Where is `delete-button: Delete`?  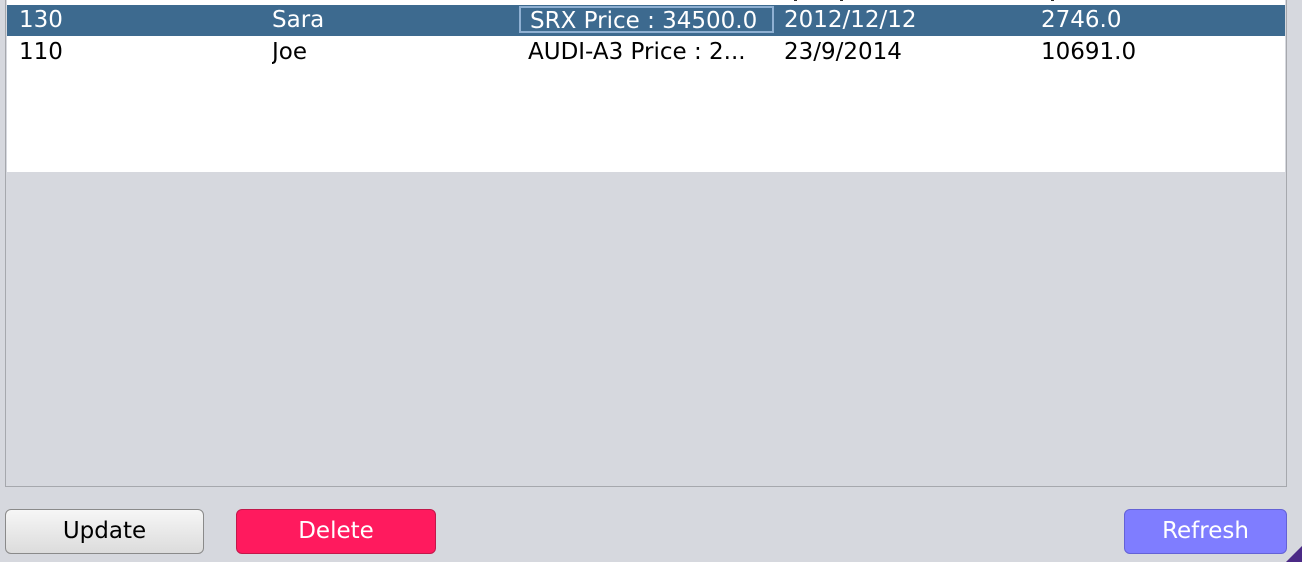
delete-button: Delete is located at coordinates (336, 531).